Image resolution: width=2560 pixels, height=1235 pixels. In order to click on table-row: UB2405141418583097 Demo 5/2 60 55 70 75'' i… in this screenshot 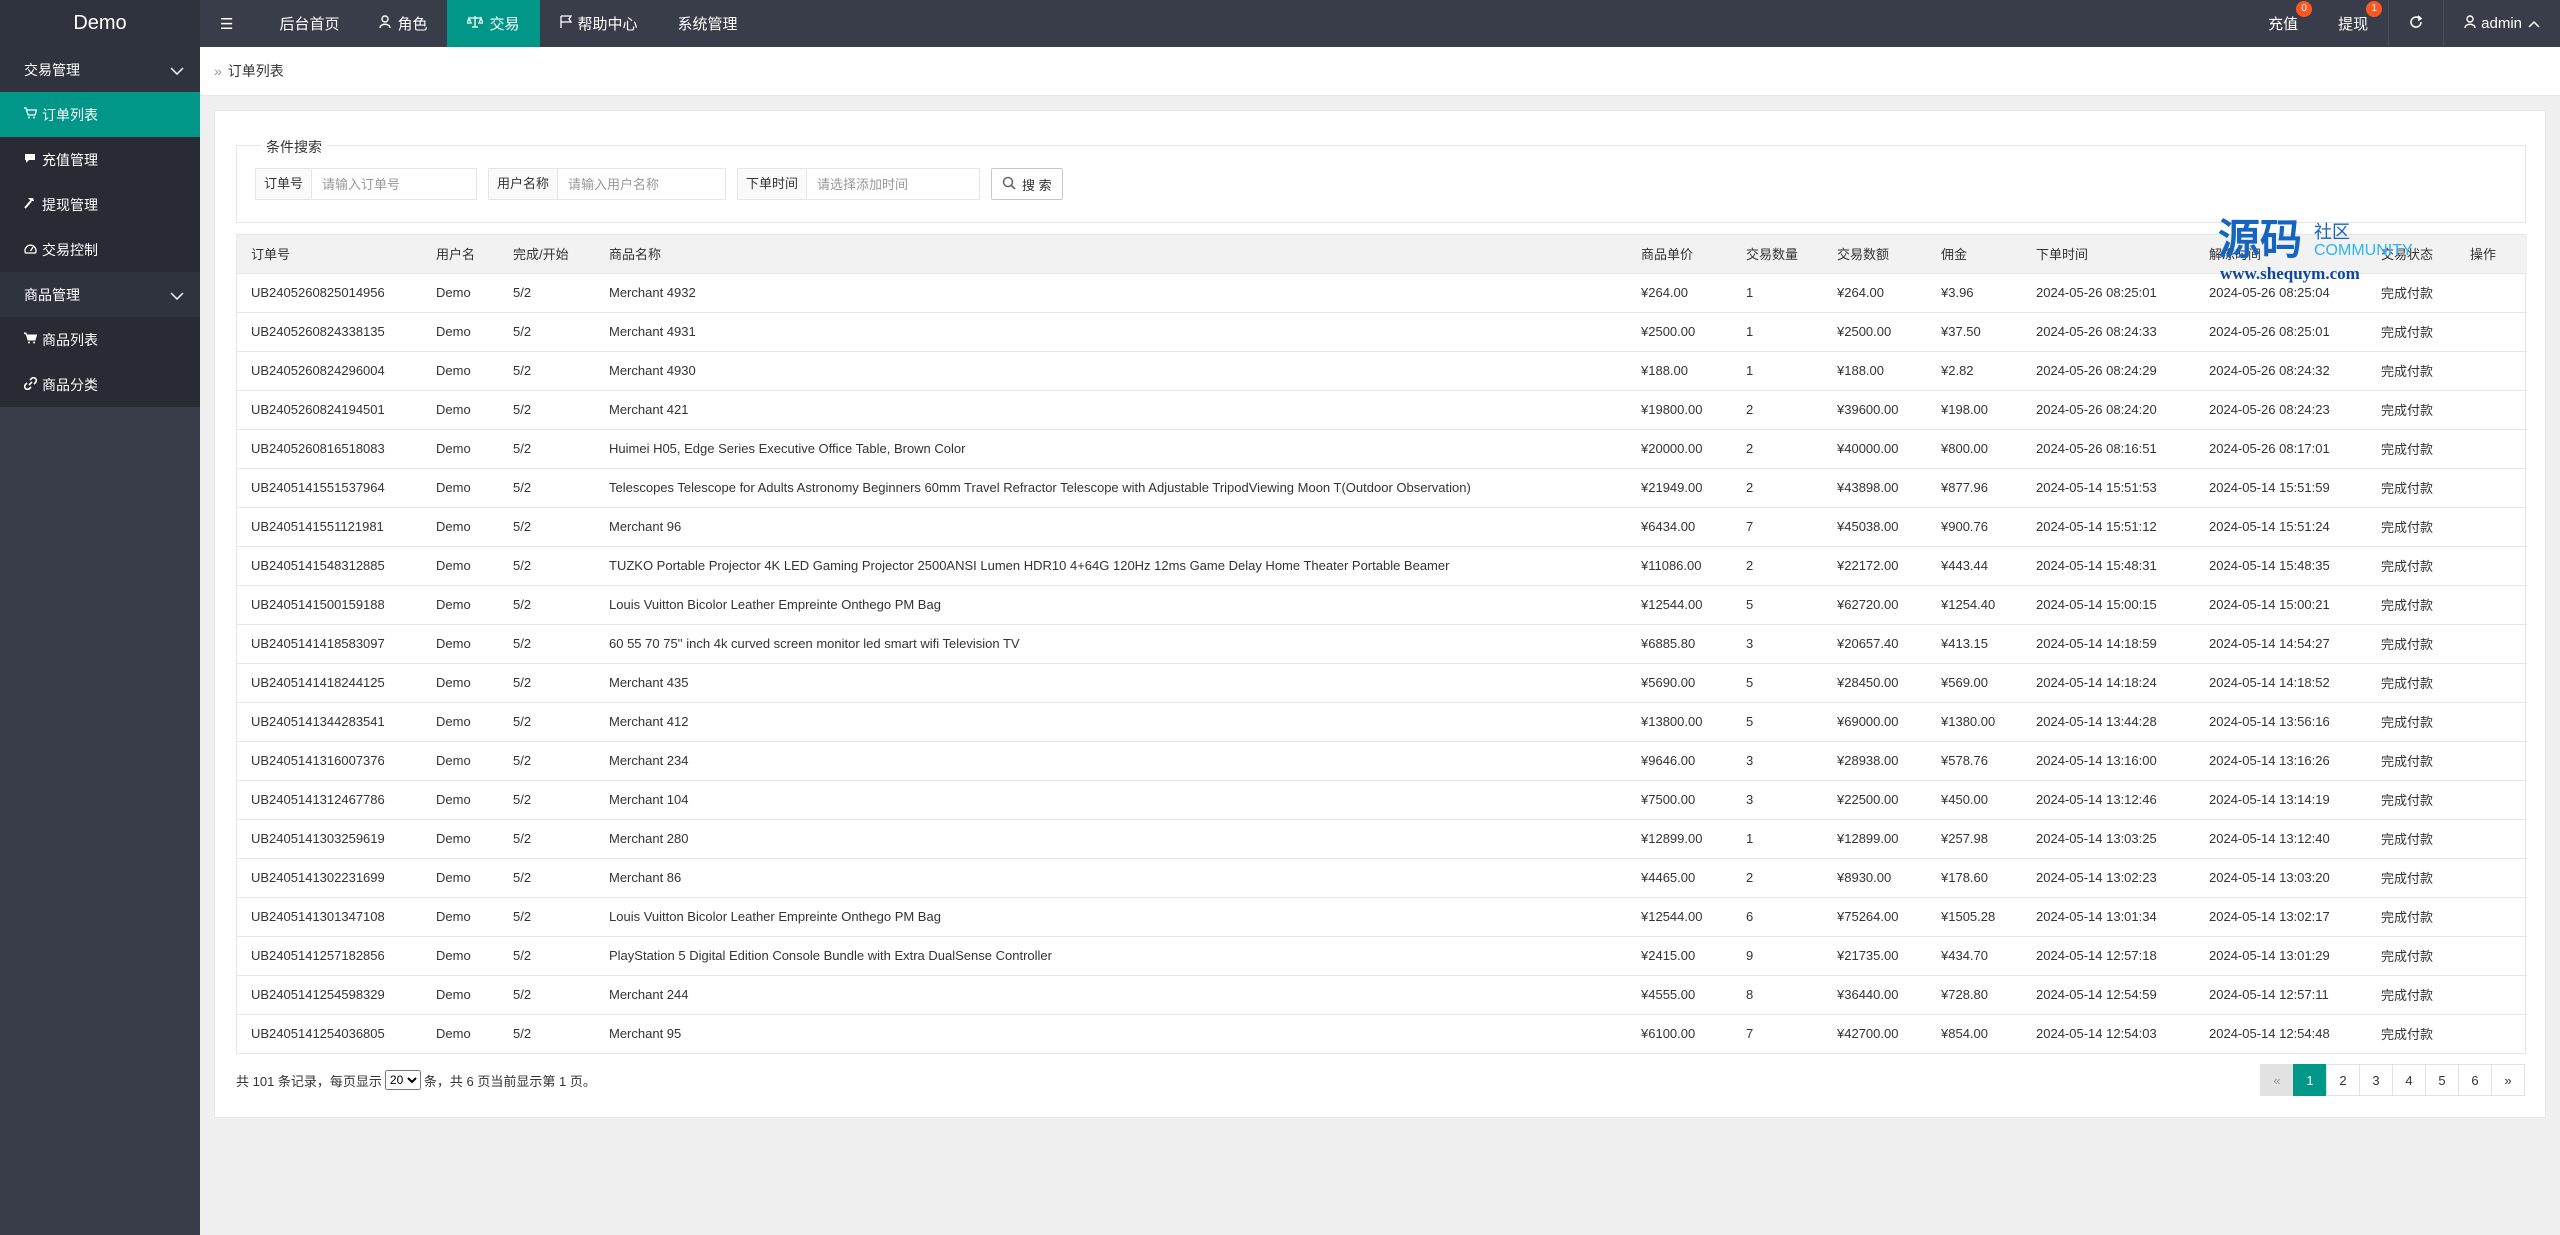, I will do `click(1382, 644)`.